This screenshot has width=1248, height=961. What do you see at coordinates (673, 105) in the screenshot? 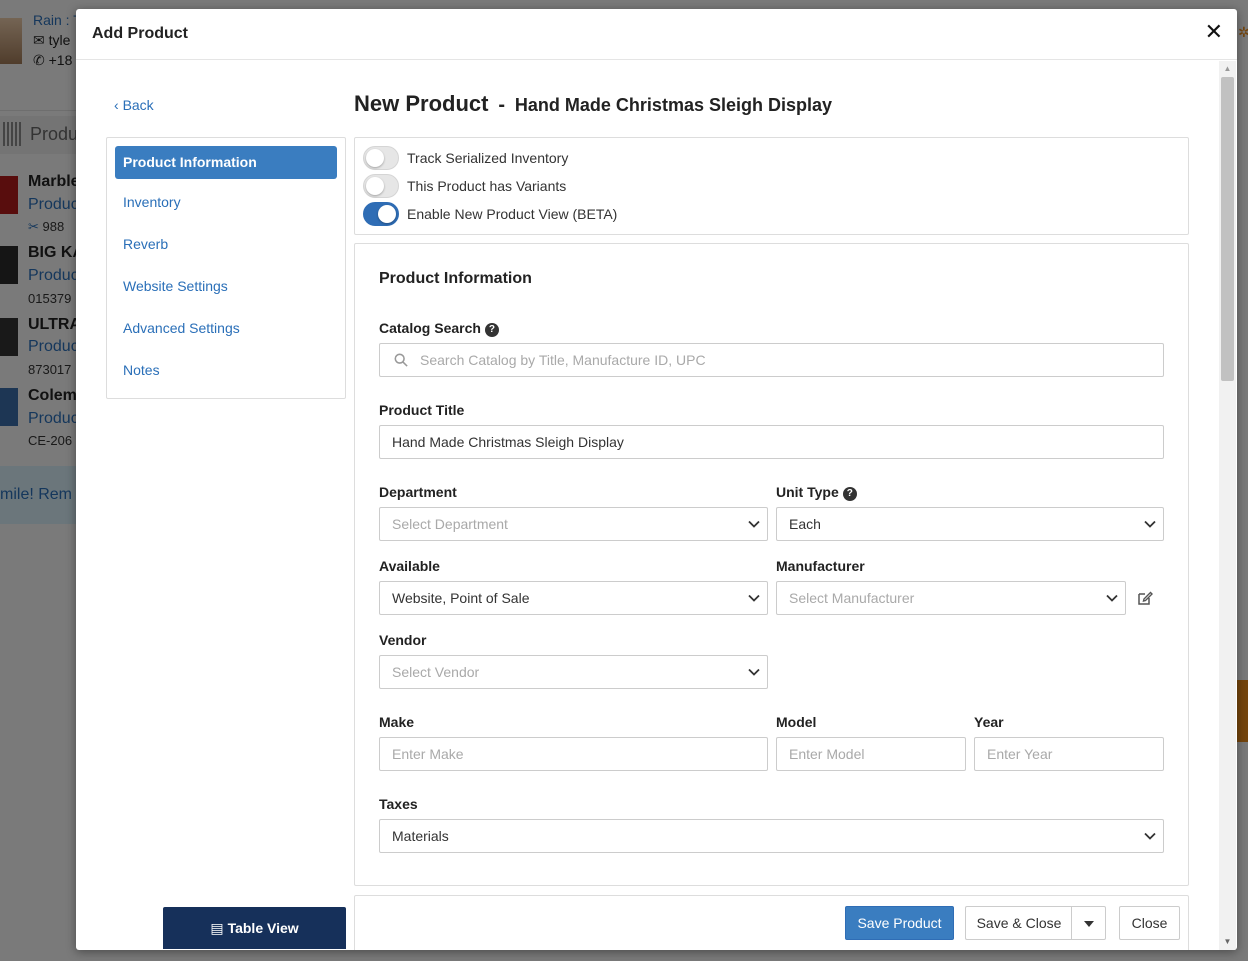
I see `page-title-product-name: Hand Made Christmas Sleigh Display` at bounding box center [673, 105].